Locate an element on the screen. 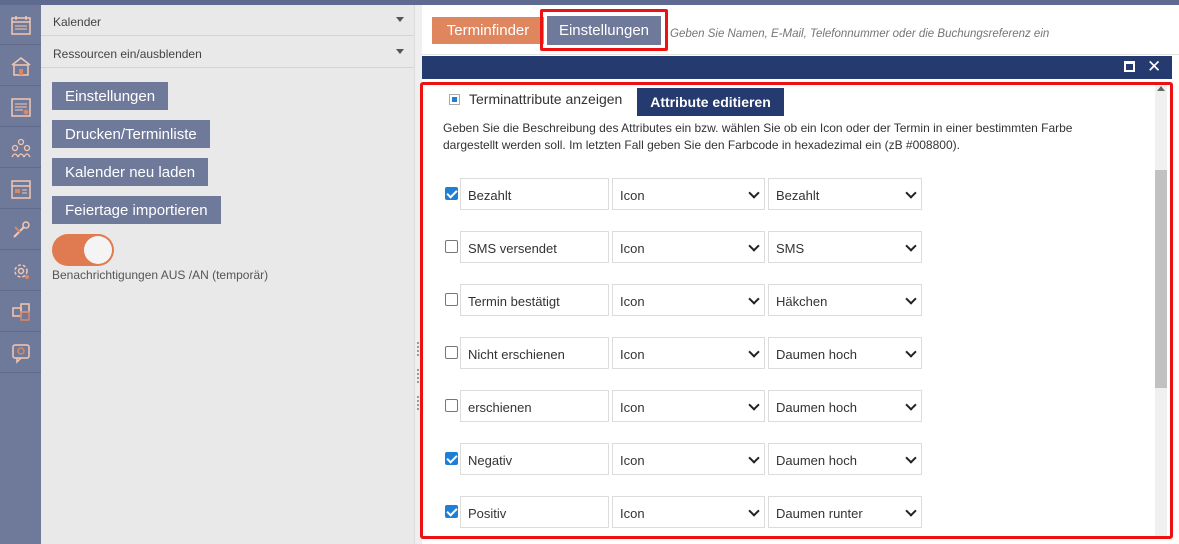 This screenshot has height=544, width=1179. caret-down-icon is located at coordinates (400, 51).